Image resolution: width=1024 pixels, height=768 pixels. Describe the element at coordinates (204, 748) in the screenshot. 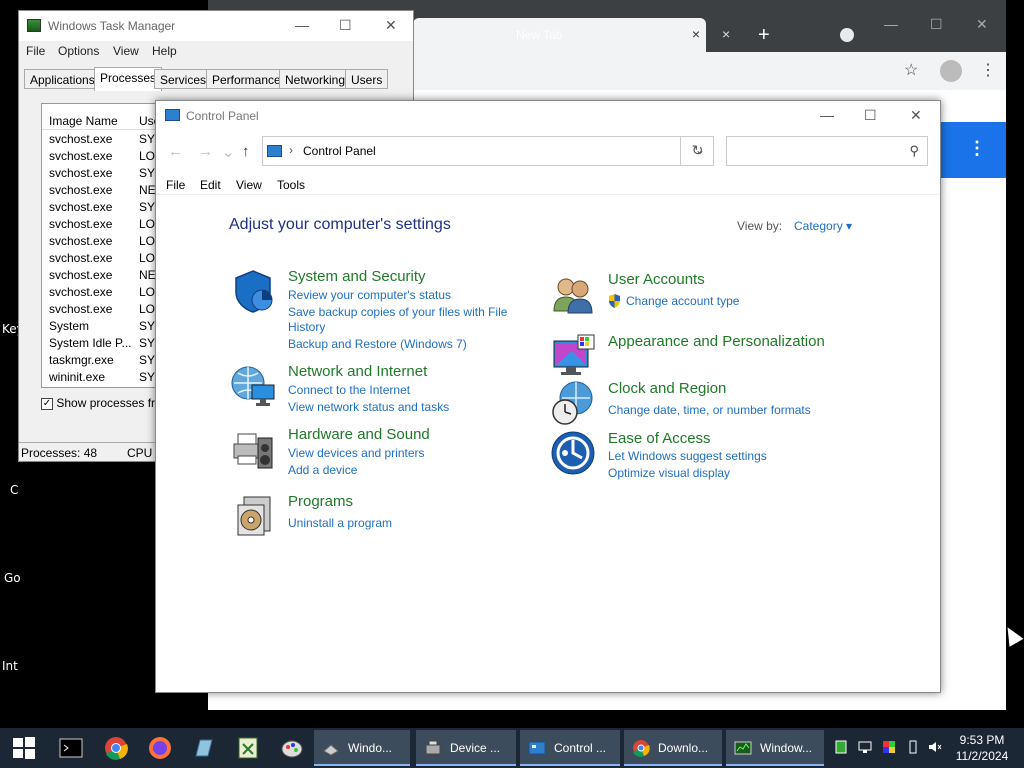

I see `notes-app-icon` at that location.